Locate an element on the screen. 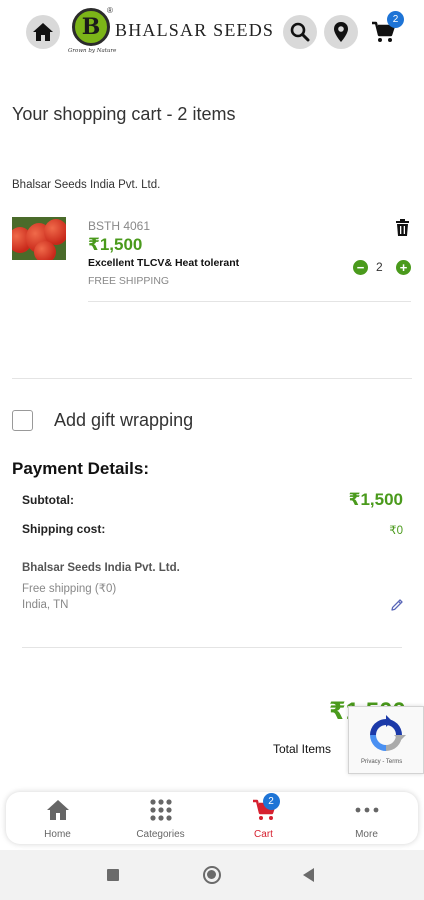 The image size is (424, 900). bottom-navigation: Home Categories 2 Cart More is located at coordinates (212, 818).